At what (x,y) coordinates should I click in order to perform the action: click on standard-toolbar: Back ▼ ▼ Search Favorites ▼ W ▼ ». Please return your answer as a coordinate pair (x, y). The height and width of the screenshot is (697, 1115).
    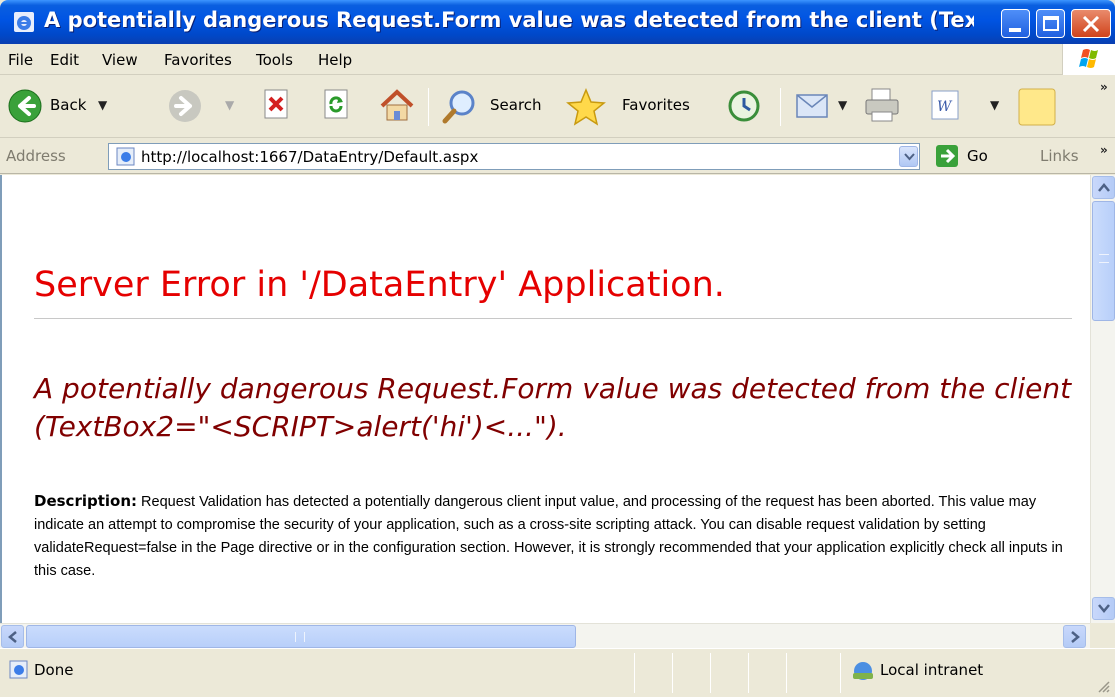
    Looking at the image, I should click on (557, 107).